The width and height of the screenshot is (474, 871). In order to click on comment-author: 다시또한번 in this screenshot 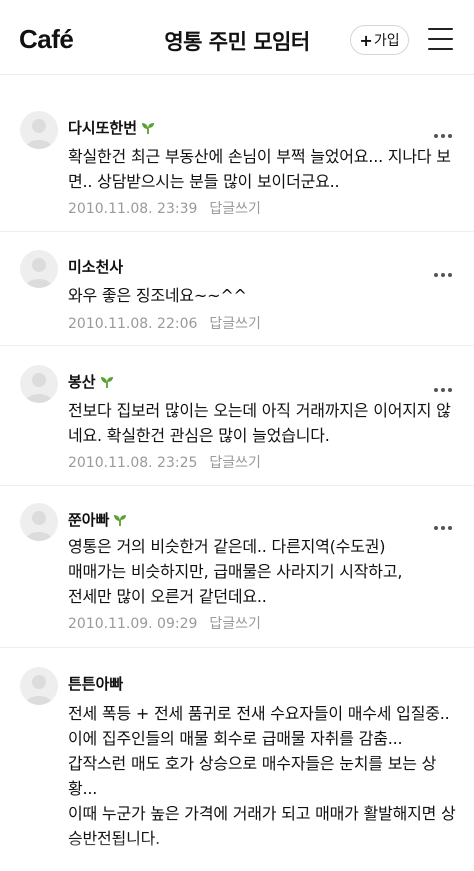, I will do `click(111, 127)`.